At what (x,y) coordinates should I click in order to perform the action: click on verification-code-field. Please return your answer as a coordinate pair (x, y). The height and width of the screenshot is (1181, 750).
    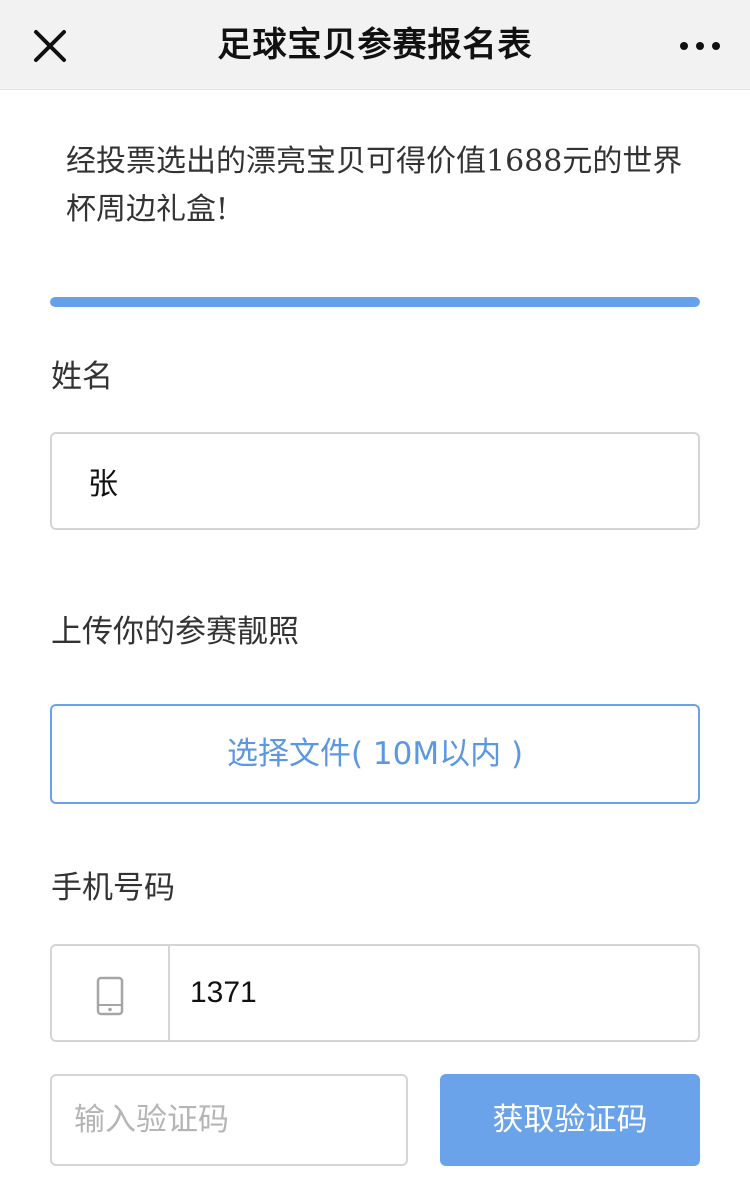
    Looking at the image, I should click on (229, 1120).